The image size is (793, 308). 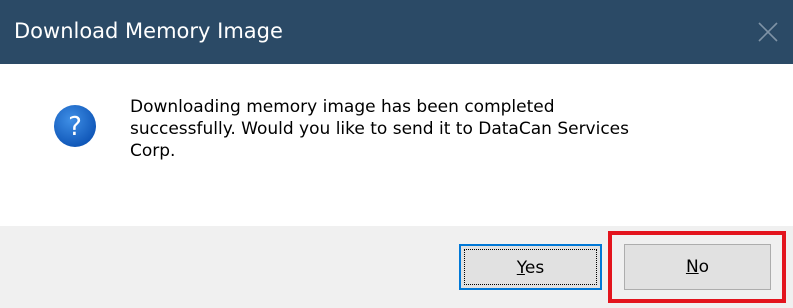 I want to click on focus-rectangle, so click(x=530, y=267).